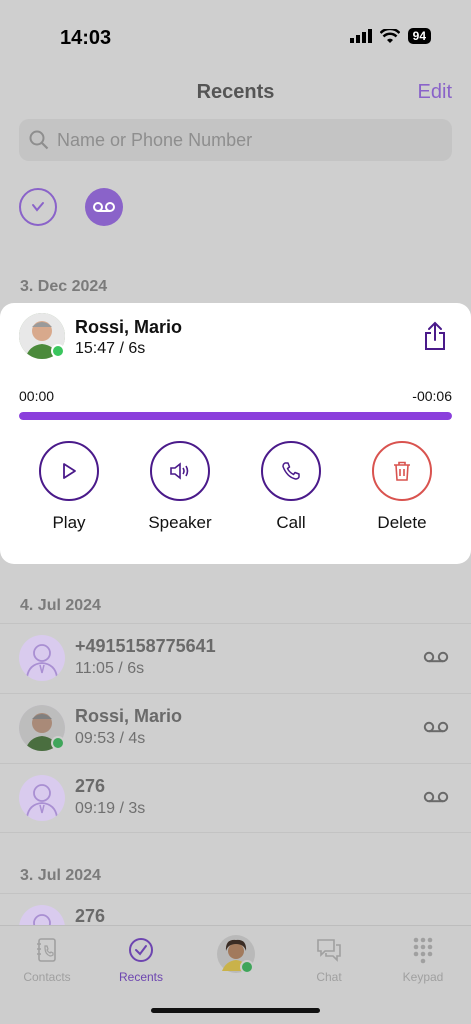 The image size is (471, 1024). Describe the element at coordinates (71, 207) in the screenshot. I see `filter-bar` at that location.